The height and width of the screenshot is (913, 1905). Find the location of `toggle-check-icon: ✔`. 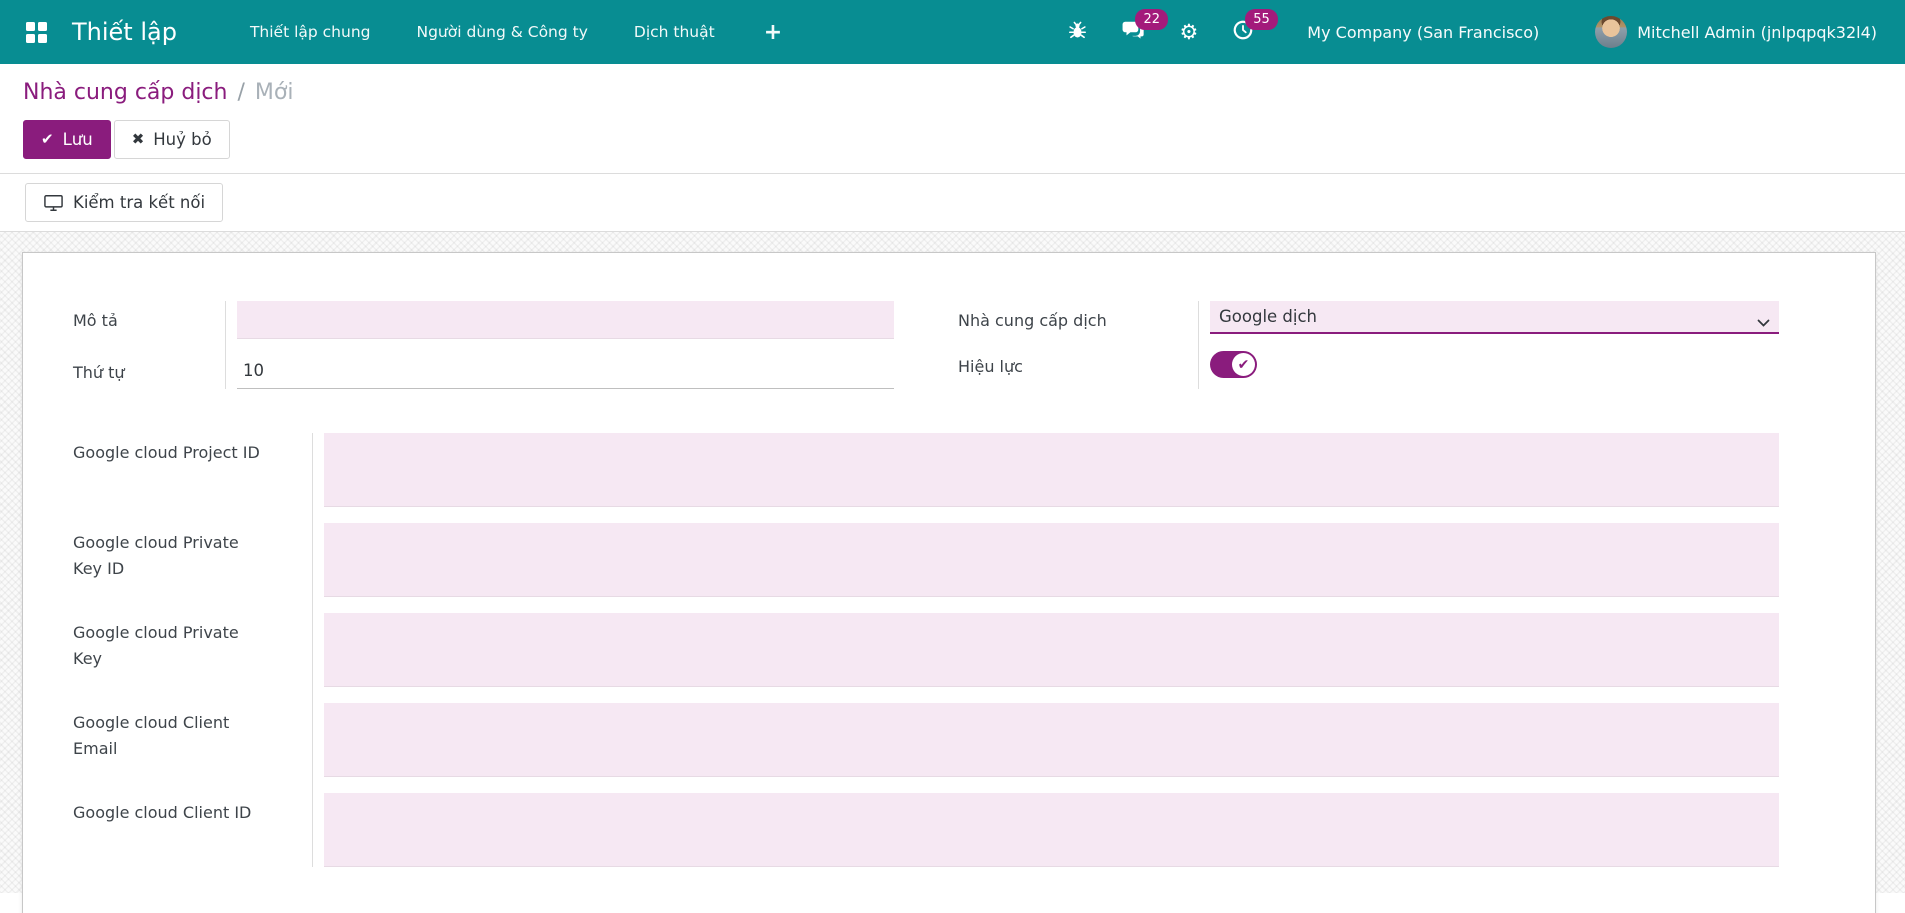

toggle-check-icon: ✔ is located at coordinates (1243, 364).